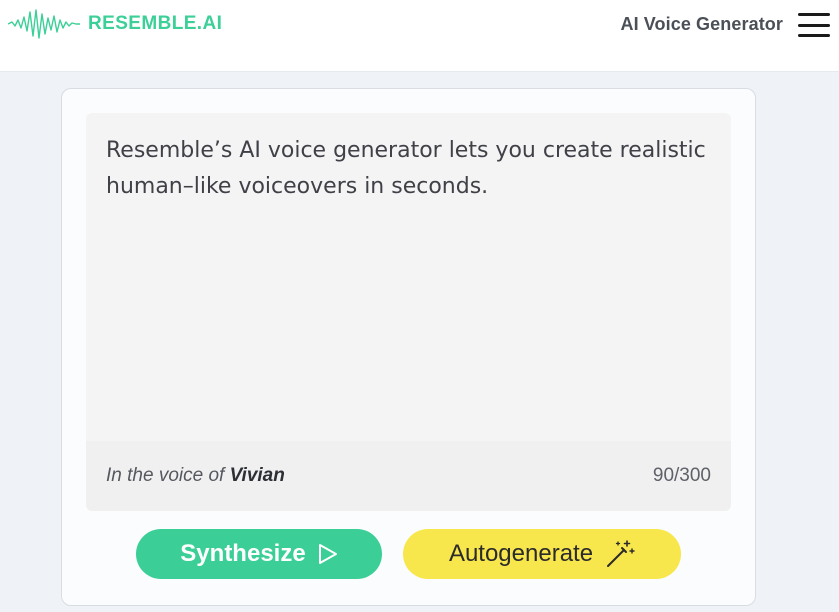 The height and width of the screenshot is (612, 839). What do you see at coordinates (419, 36) in the screenshot?
I see `top-header: RESEMBLE.AI AI Voice Generator` at bounding box center [419, 36].